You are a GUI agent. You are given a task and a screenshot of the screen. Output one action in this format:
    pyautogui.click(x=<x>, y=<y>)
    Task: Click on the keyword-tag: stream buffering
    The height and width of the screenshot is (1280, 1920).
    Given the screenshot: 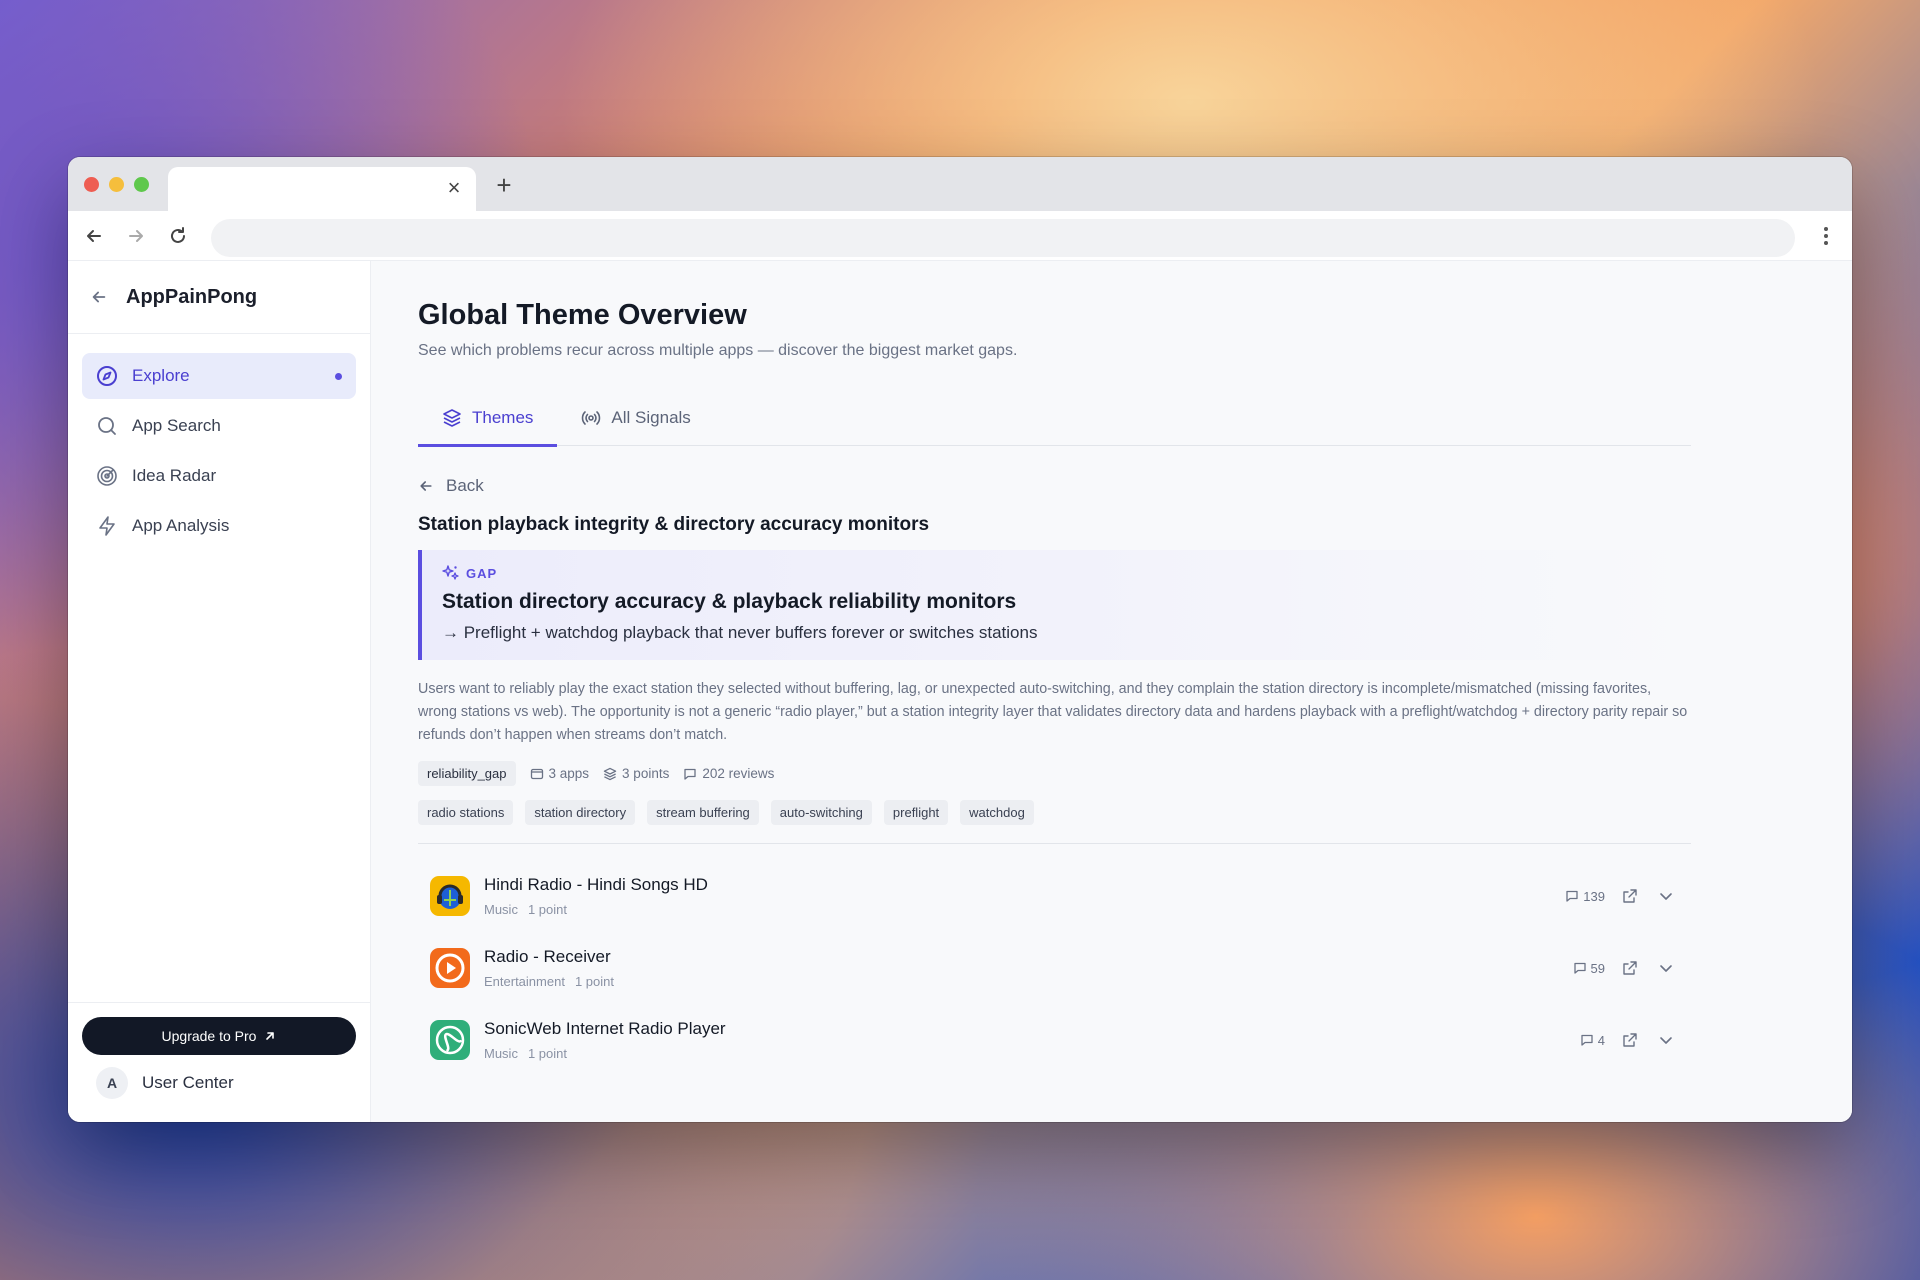 What is the action you would take?
    pyautogui.click(x=703, y=812)
    